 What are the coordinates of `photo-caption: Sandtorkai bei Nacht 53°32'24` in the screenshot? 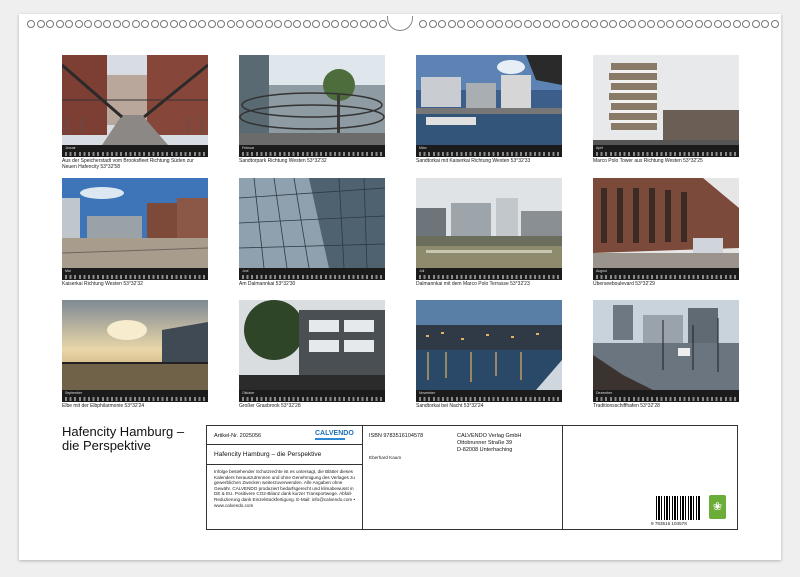 It's located at (450, 406).